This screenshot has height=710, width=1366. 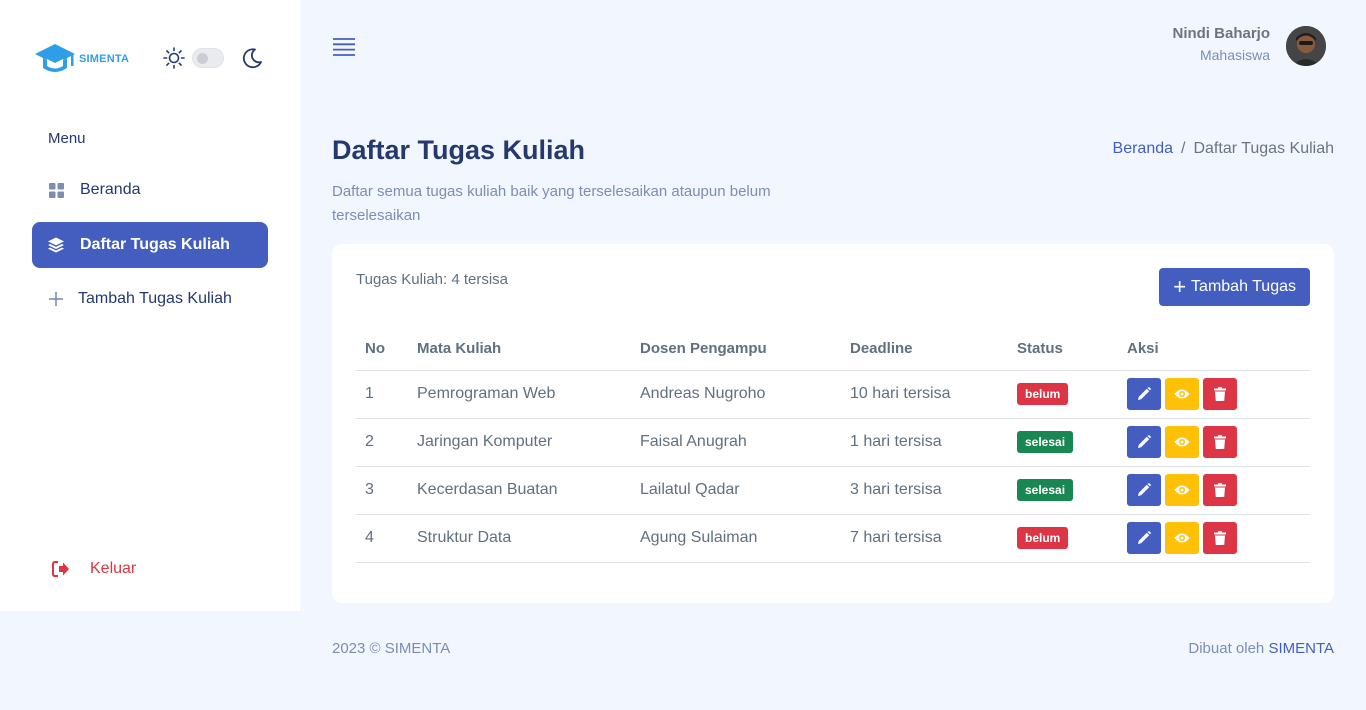 I want to click on sidebar-item-tambah-tugas: Tambah Tugas Kuliah, so click(x=150, y=299).